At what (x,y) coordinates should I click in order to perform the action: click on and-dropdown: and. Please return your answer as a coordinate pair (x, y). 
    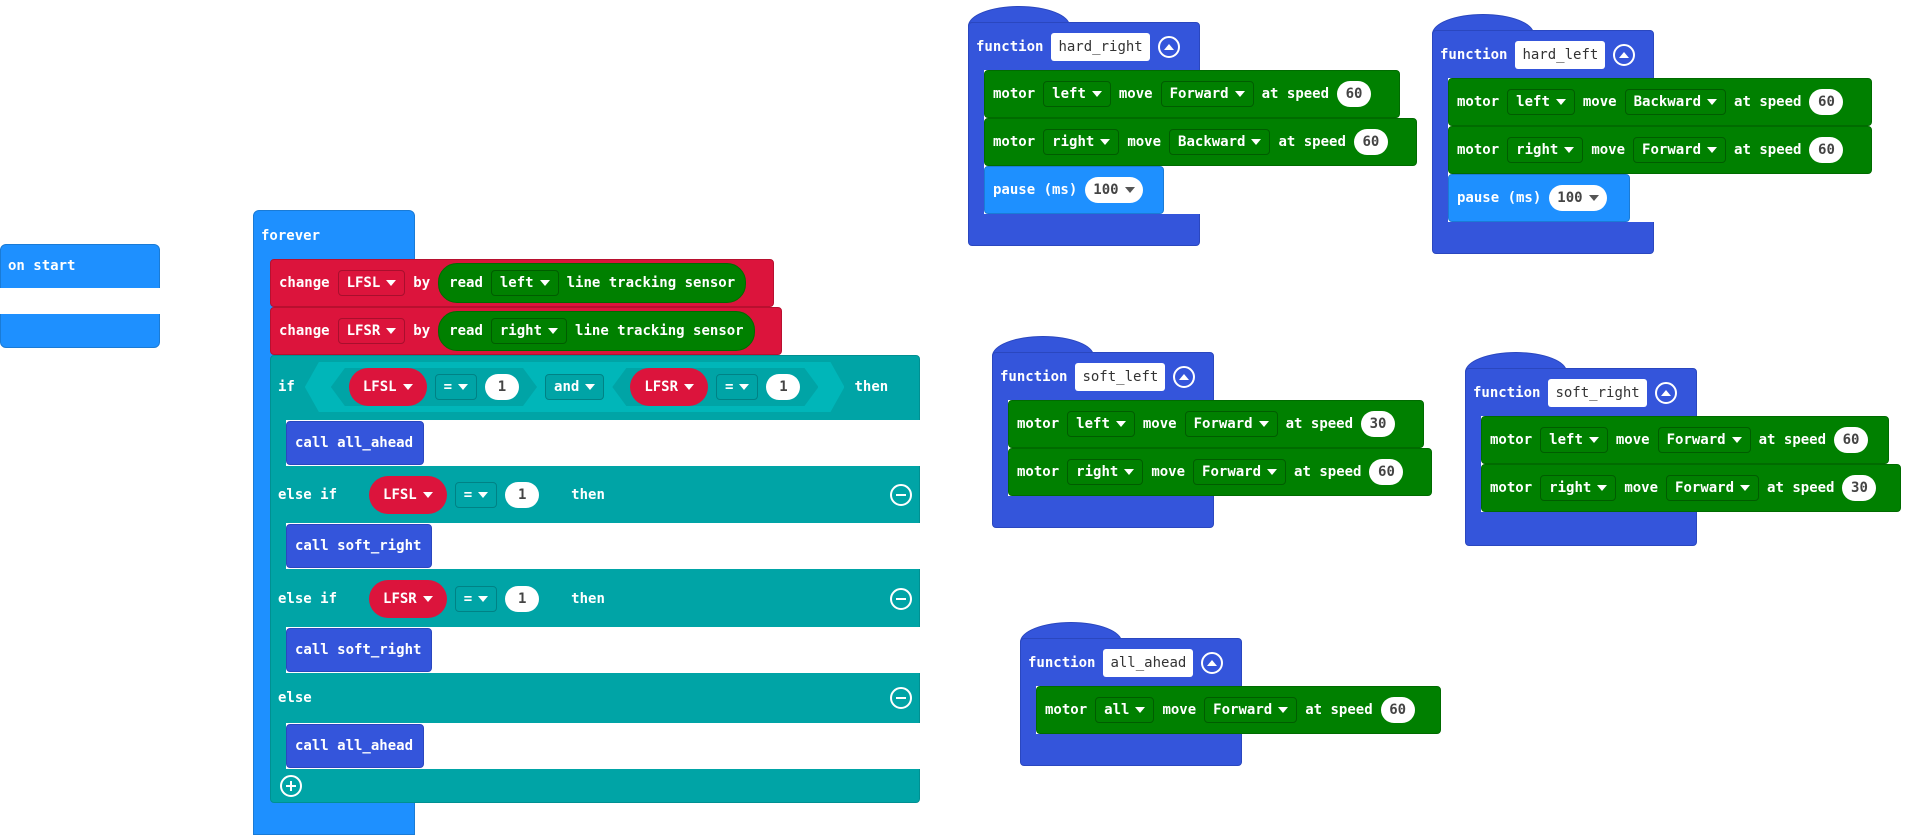
    Looking at the image, I should click on (574, 387).